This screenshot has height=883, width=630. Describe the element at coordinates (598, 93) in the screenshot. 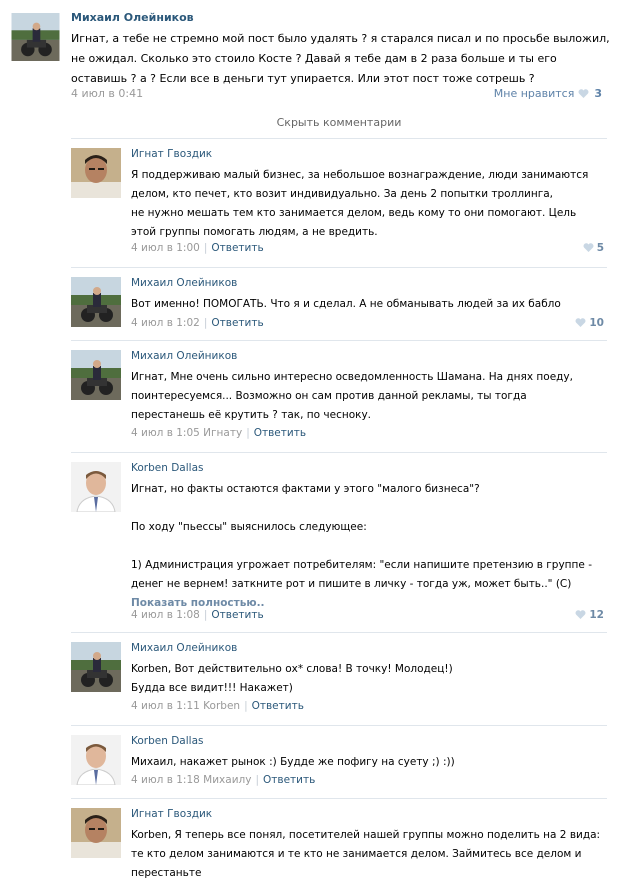

I see `like-count: 3` at that location.